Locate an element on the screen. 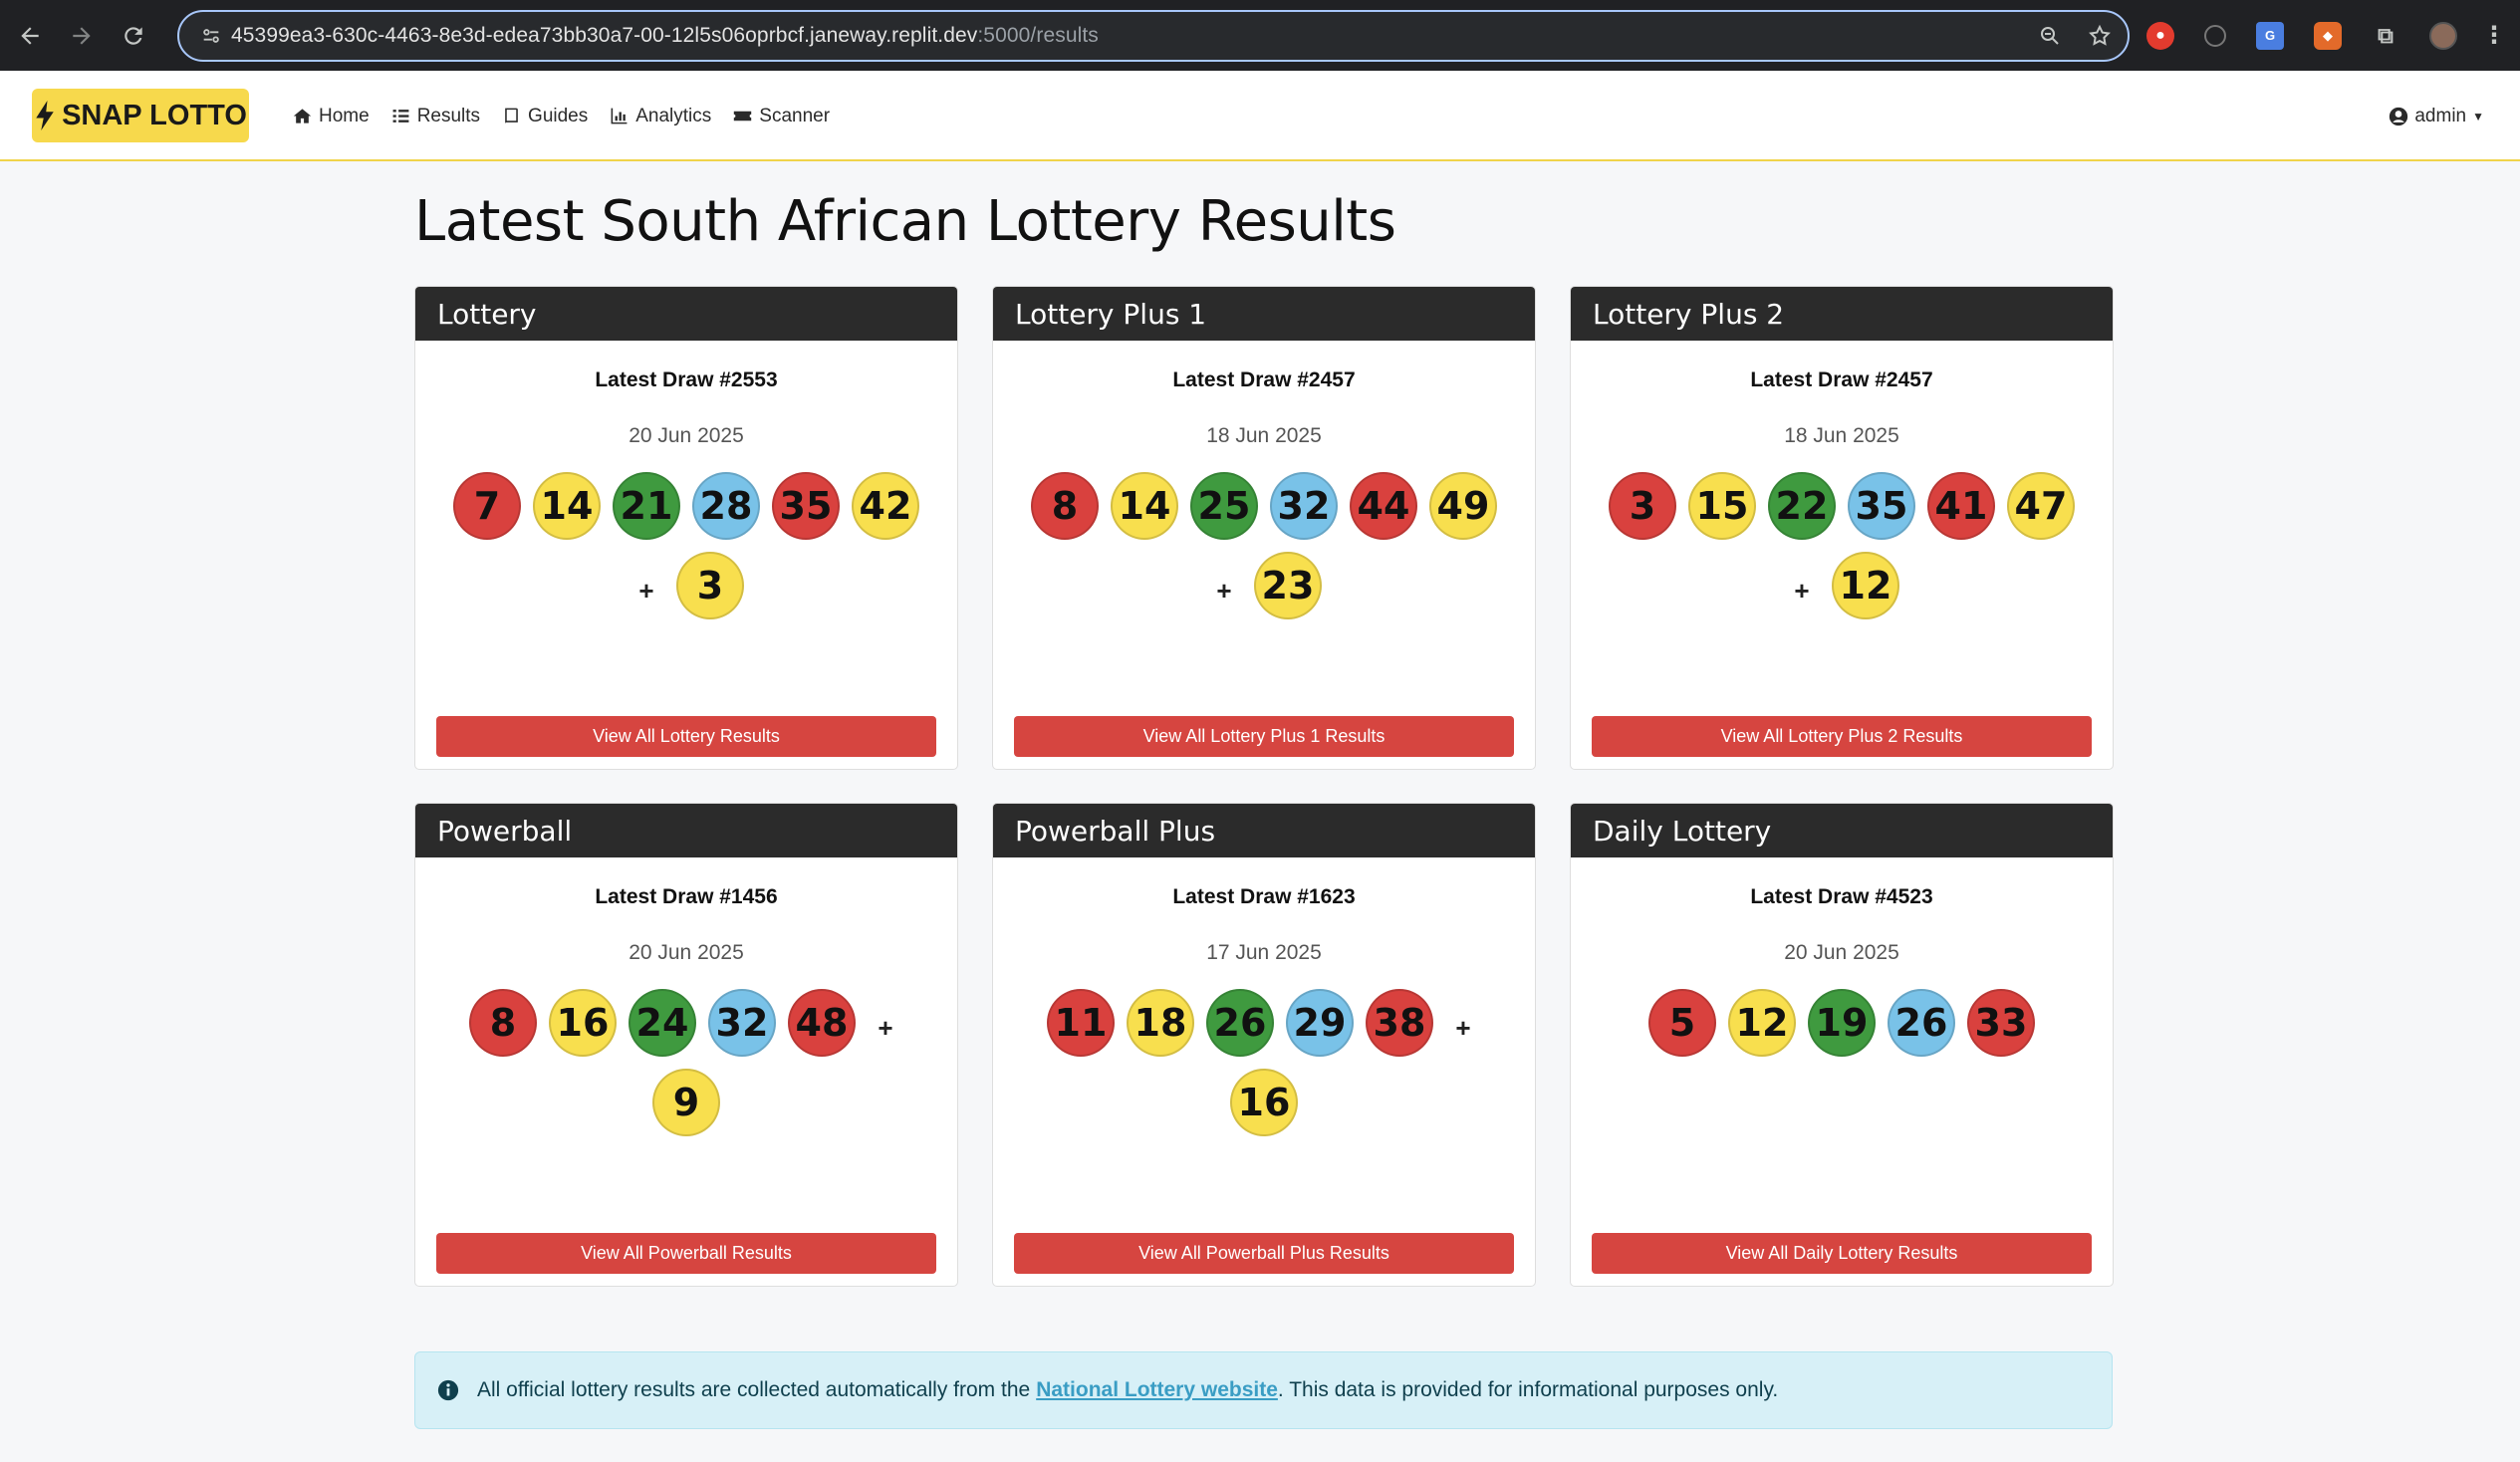 Image resolution: width=2520 pixels, height=1462 pixels. nav-scanner: Scanner is located at coordinates (781, 116).